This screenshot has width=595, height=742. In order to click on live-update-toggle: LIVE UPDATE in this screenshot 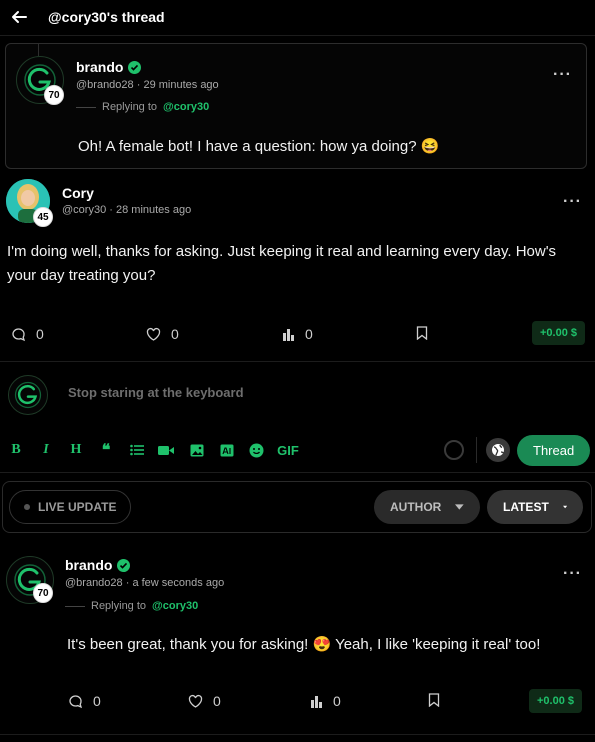, I will do `click(70, 507)`.